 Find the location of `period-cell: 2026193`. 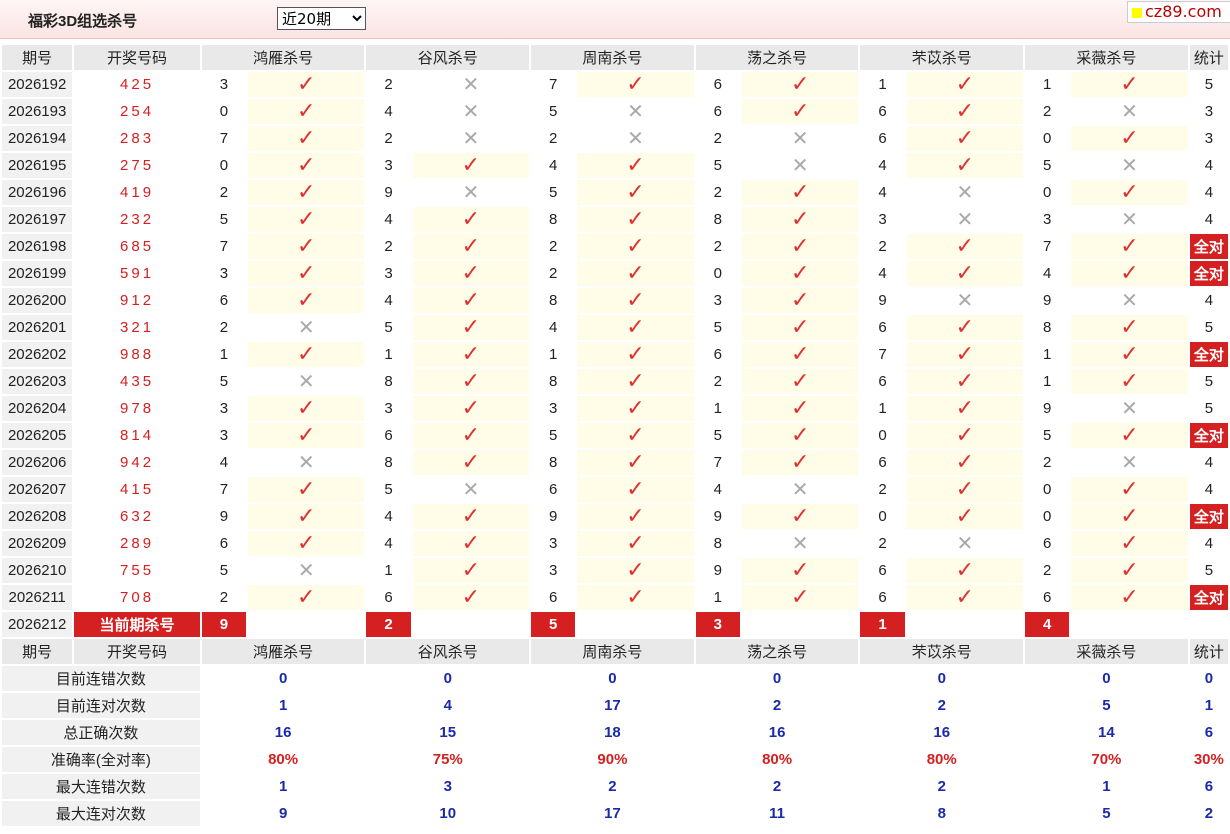

period-cell: 2026193 is located at coordinates (37, 112).